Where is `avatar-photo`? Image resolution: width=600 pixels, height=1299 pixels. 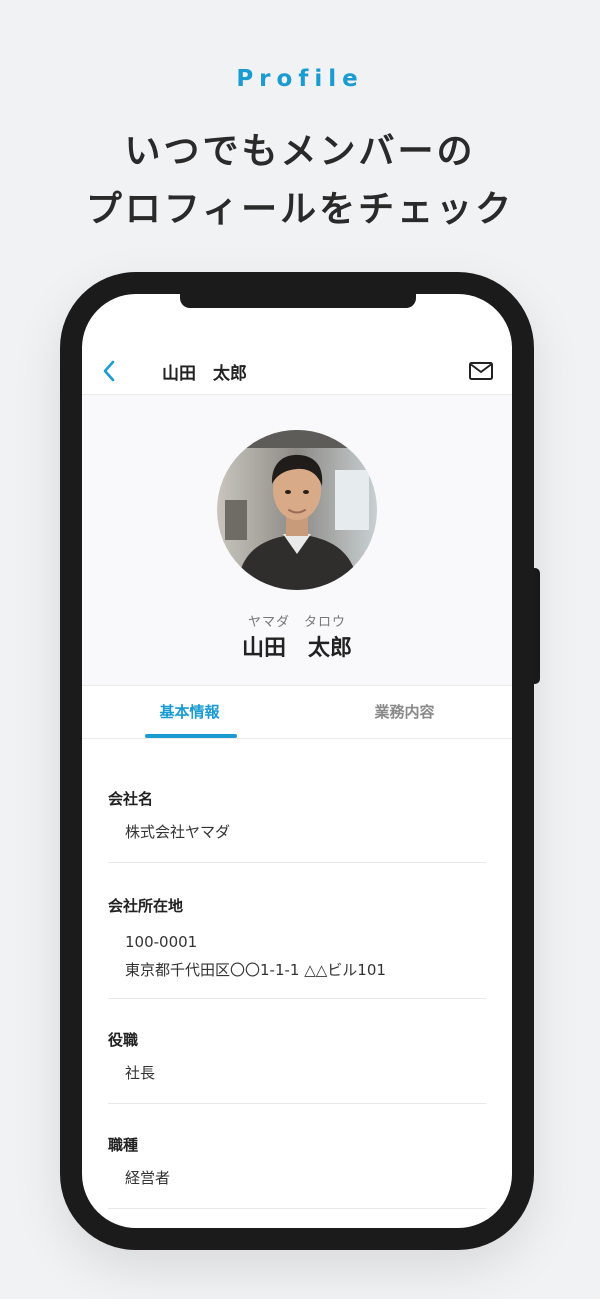 avatar-photo is located at coordinates (297, 510).